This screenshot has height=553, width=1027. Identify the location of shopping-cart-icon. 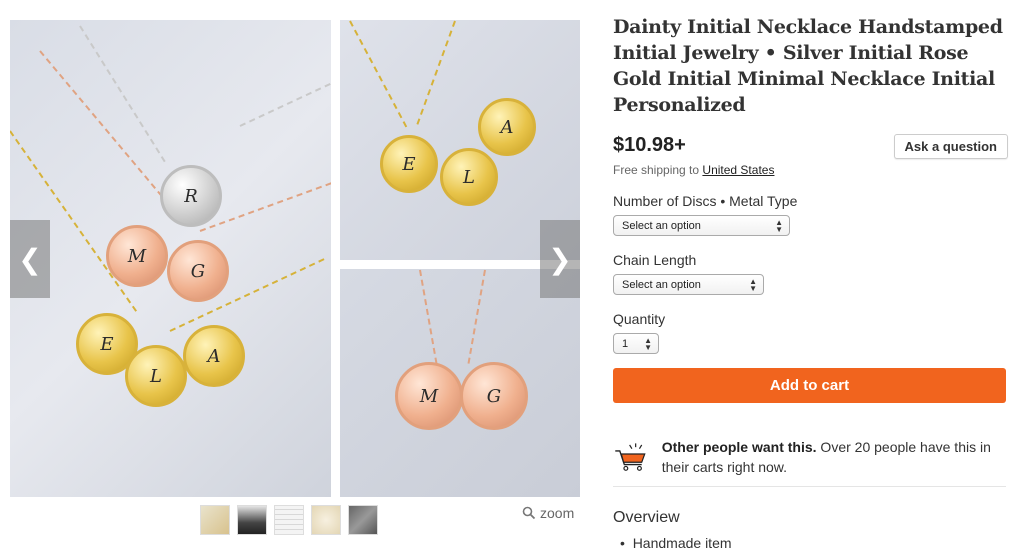
(630, 457).